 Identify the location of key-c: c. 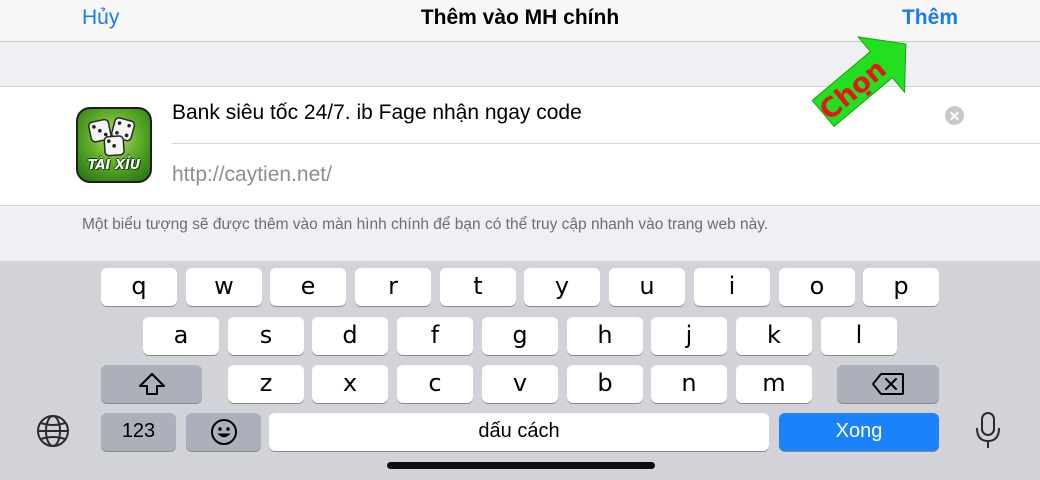
(435, 384).